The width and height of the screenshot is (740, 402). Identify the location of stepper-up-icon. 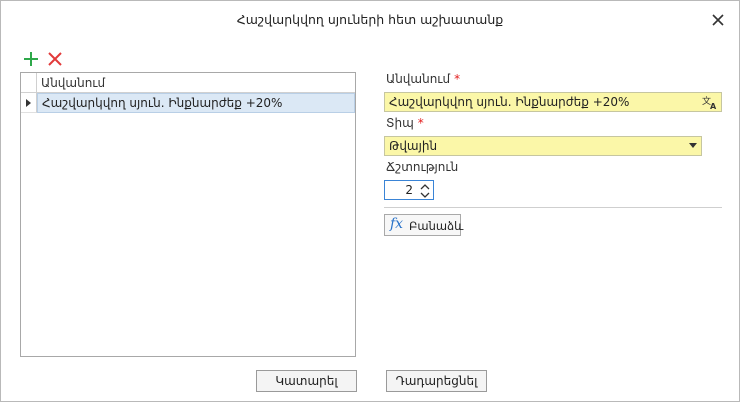
(425, 187).